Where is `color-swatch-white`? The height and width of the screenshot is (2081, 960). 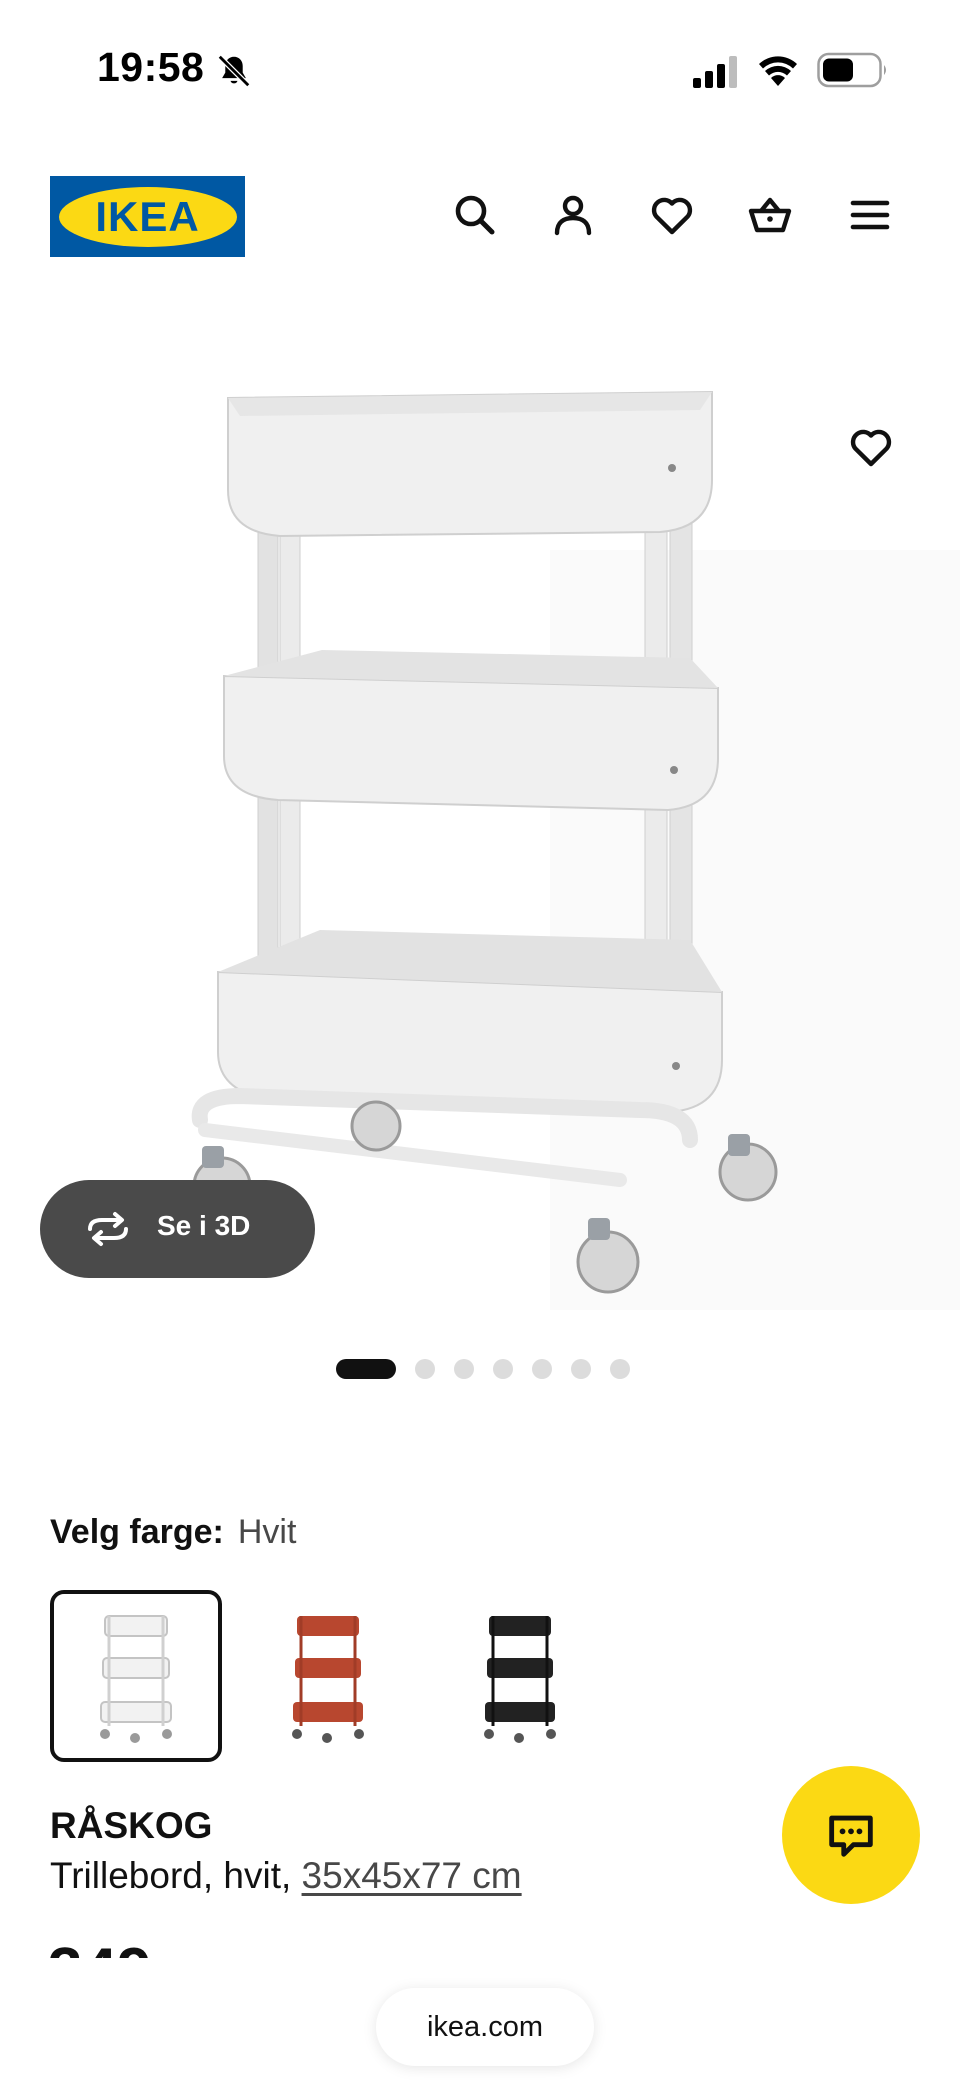 color-swatch-white is located at coordinates (136, 1676).